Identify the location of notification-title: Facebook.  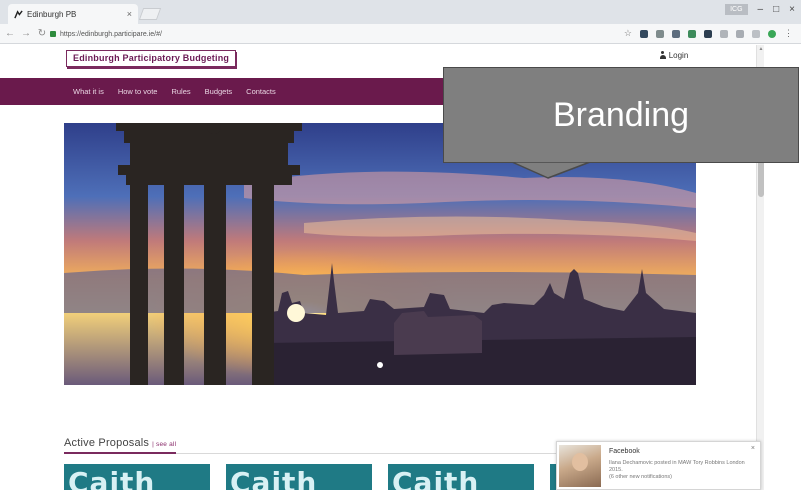
(624, 451).